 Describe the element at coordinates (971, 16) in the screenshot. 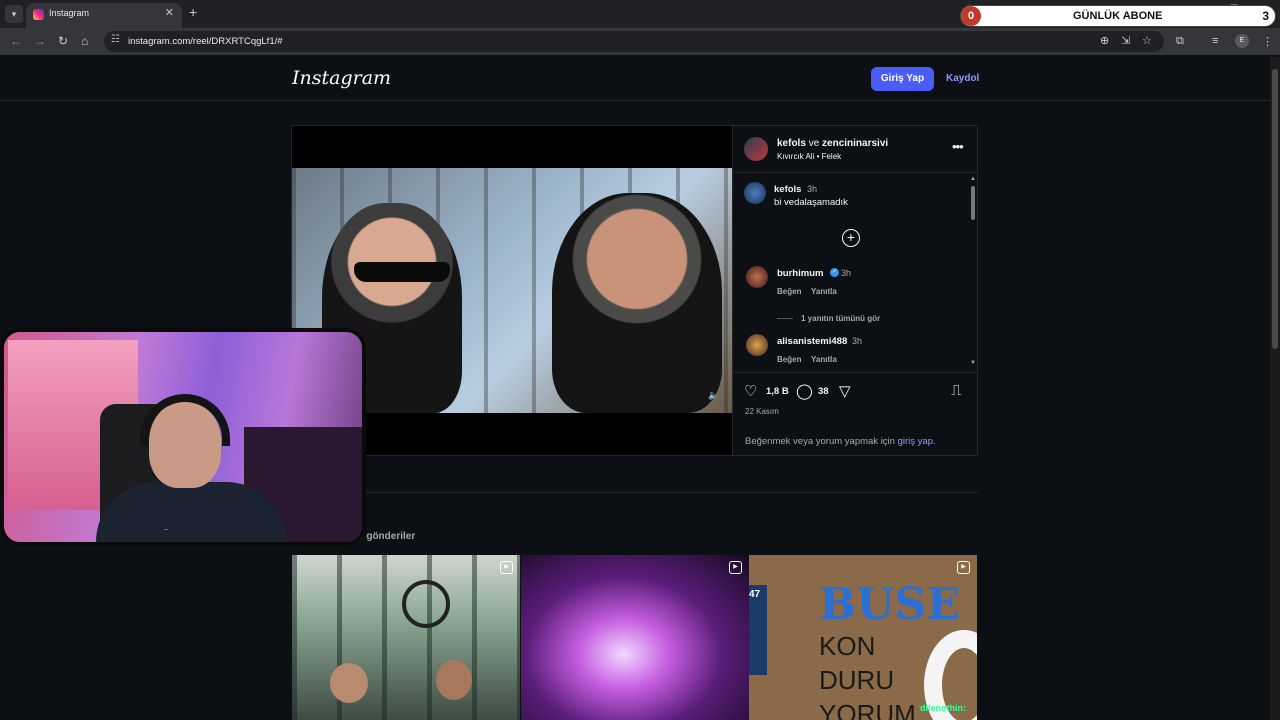

I see `subscriber-count: 0` at that location.